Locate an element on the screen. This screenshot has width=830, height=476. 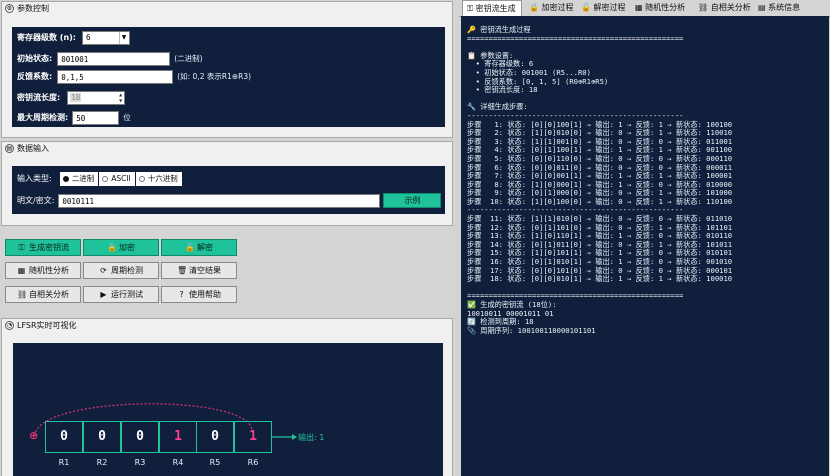
tab-randomness-label: 随机性分析 is located at coordinates (665, 7).